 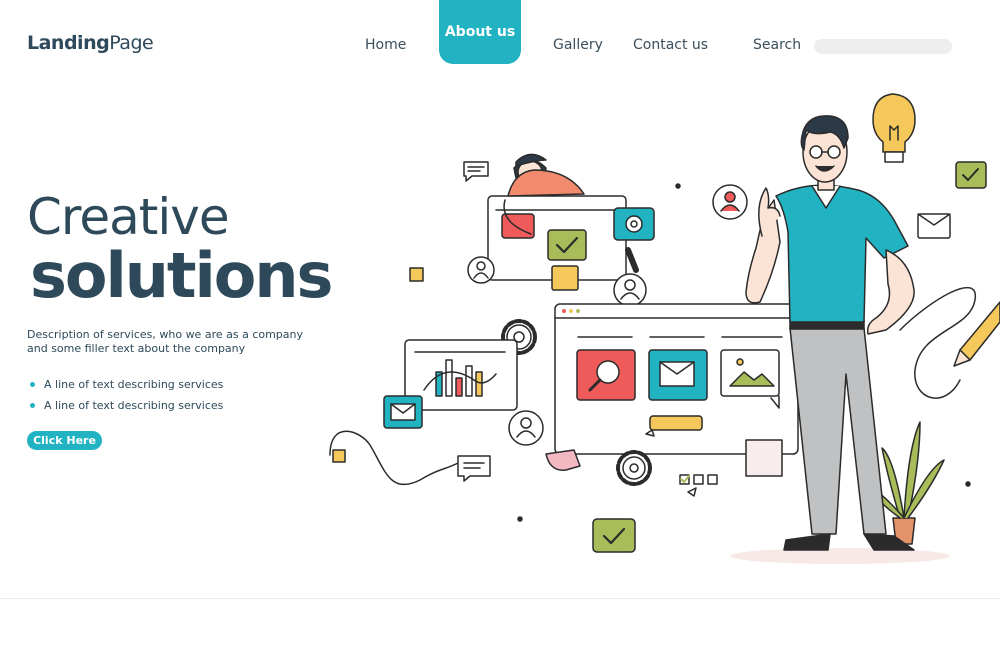 What do you see at coordinates (634, 468) in the screenshot?
I see `gear-icon` at bounding box center [634, 468].